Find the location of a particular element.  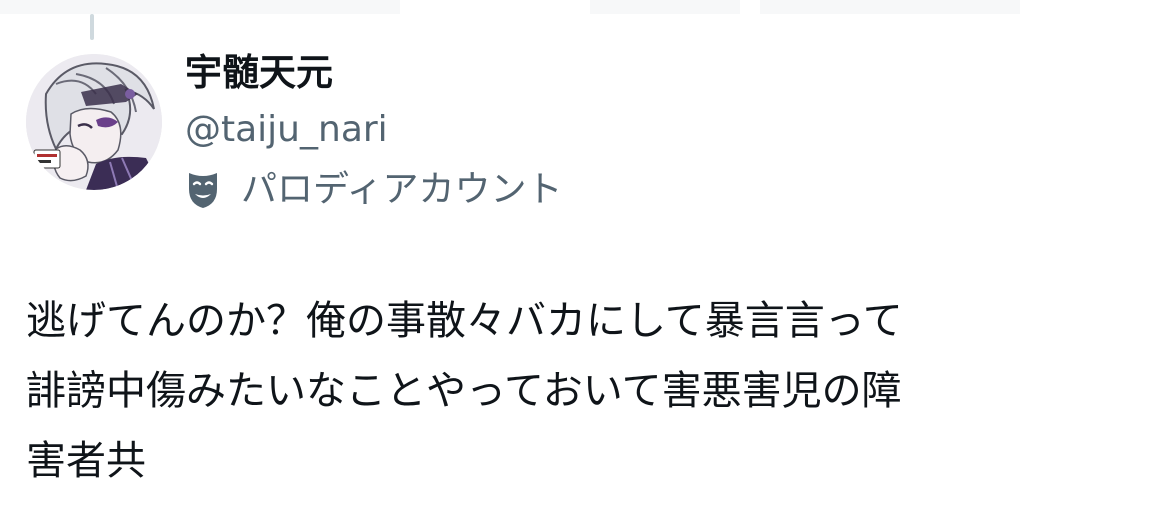

user-handle: @taiju_nari is located at coordinates (373, 130).